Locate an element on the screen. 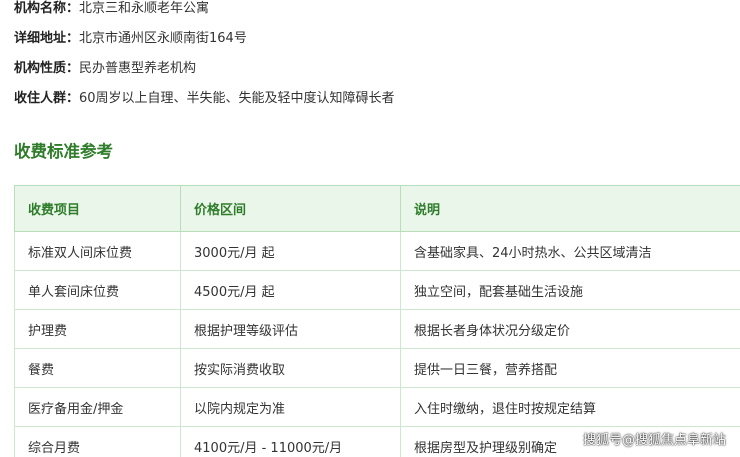 Image resolution: width=740 pixels, height=457 pixels. info-value: 北京三和永顺老年公寓 is located at coordinates (144, 8).